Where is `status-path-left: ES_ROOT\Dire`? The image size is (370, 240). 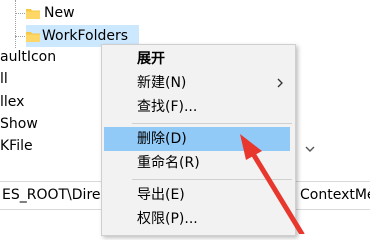 status-path-left: ES_ROOT\Dire is located at coordinates (51, 195).